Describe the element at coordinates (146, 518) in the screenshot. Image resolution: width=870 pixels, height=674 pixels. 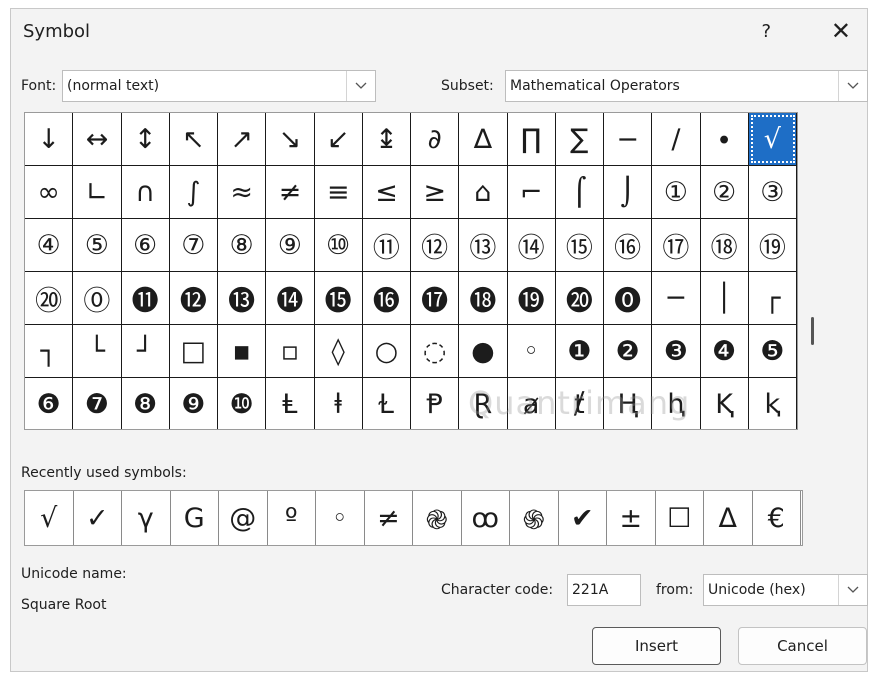
I see `recent-symbol-cell: γ` at that location.